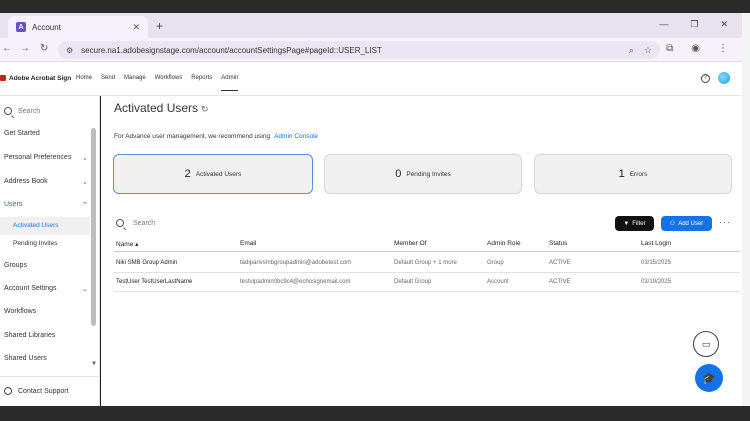 The image size is (750, 421). Describe the element at coordinates (127, 244) in the screenshot. I see `col-name: Name ▴` at that location.